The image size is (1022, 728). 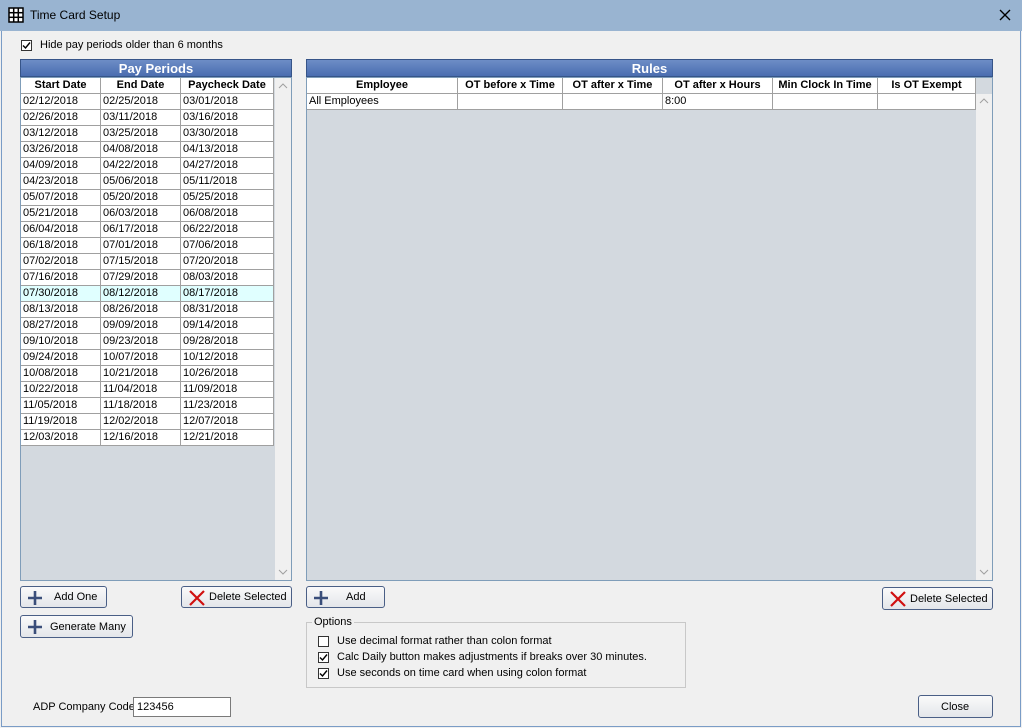 What do you see at coordinates (345, 597) in the screenshot?
I see `add-rule-button: Add` at bounding box center [345, 597].